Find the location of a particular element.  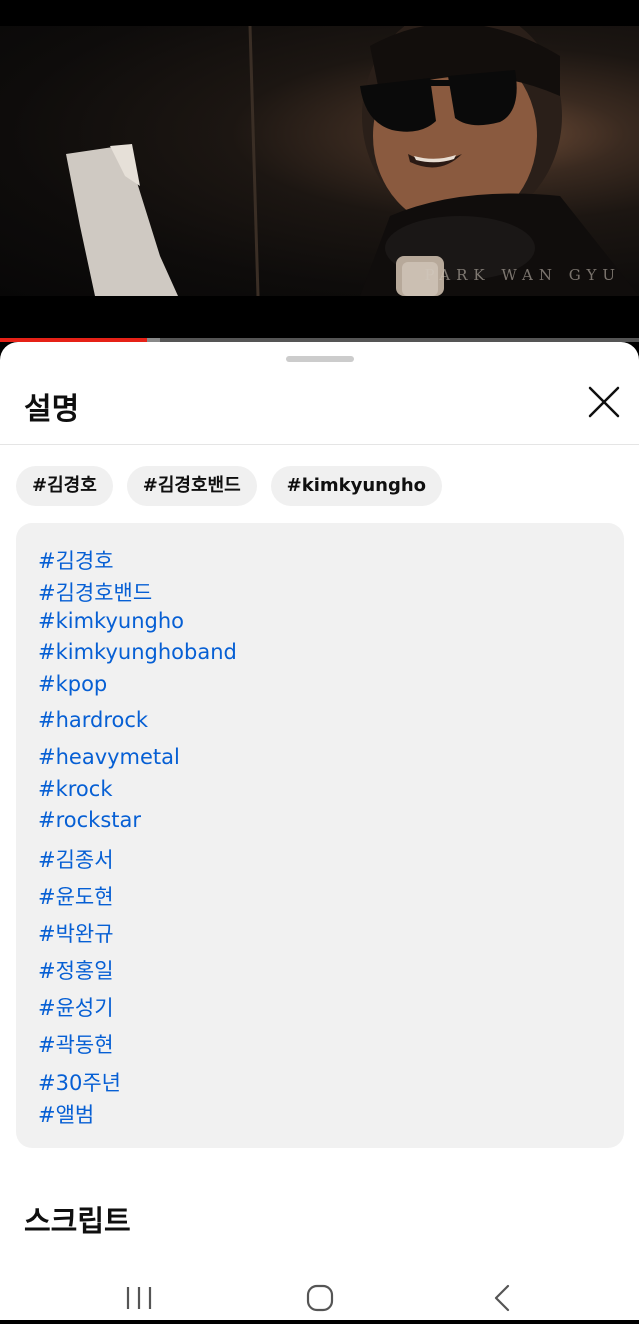

hashtag-link: #krock is located at coordinates (75, 789).